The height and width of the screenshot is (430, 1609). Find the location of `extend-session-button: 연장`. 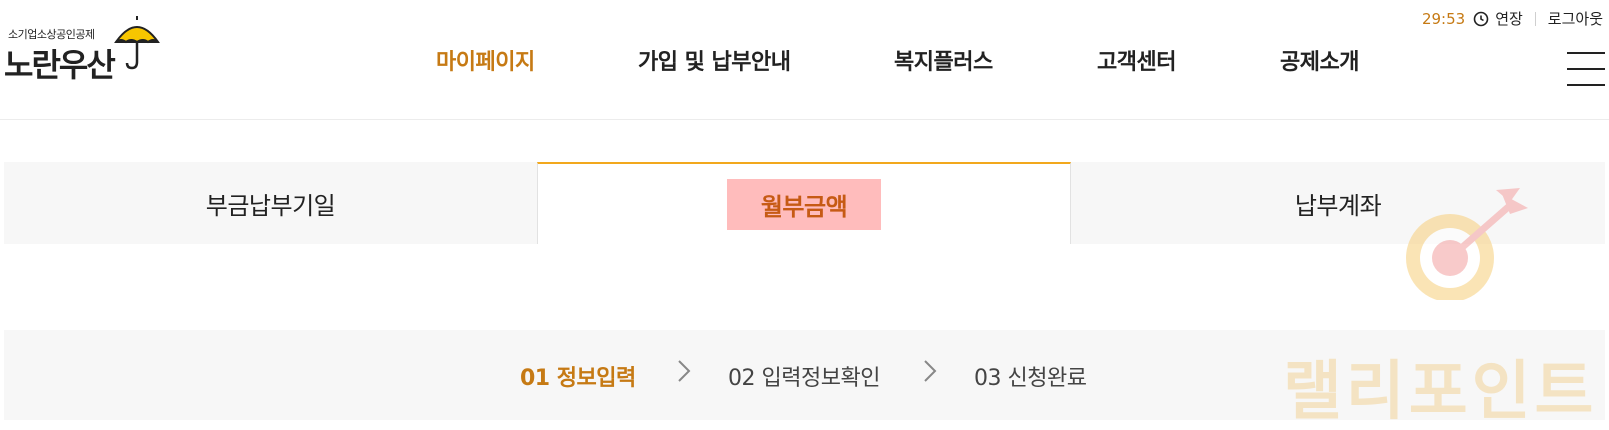

extend-session-button: 연장 is located at coordinates (1509, 18).